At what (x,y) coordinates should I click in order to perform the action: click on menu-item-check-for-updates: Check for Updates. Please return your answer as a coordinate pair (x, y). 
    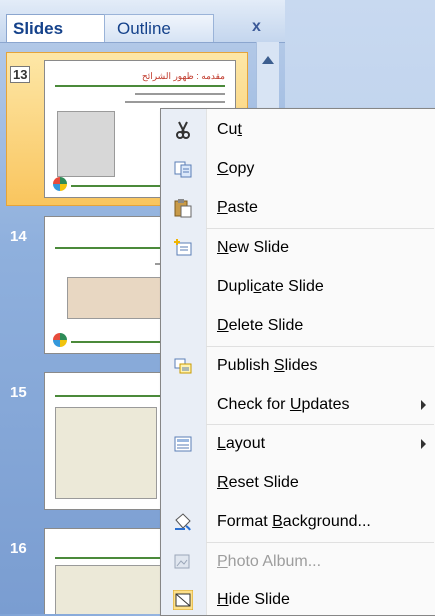
    Looking at the image, I should click on (298, 405).